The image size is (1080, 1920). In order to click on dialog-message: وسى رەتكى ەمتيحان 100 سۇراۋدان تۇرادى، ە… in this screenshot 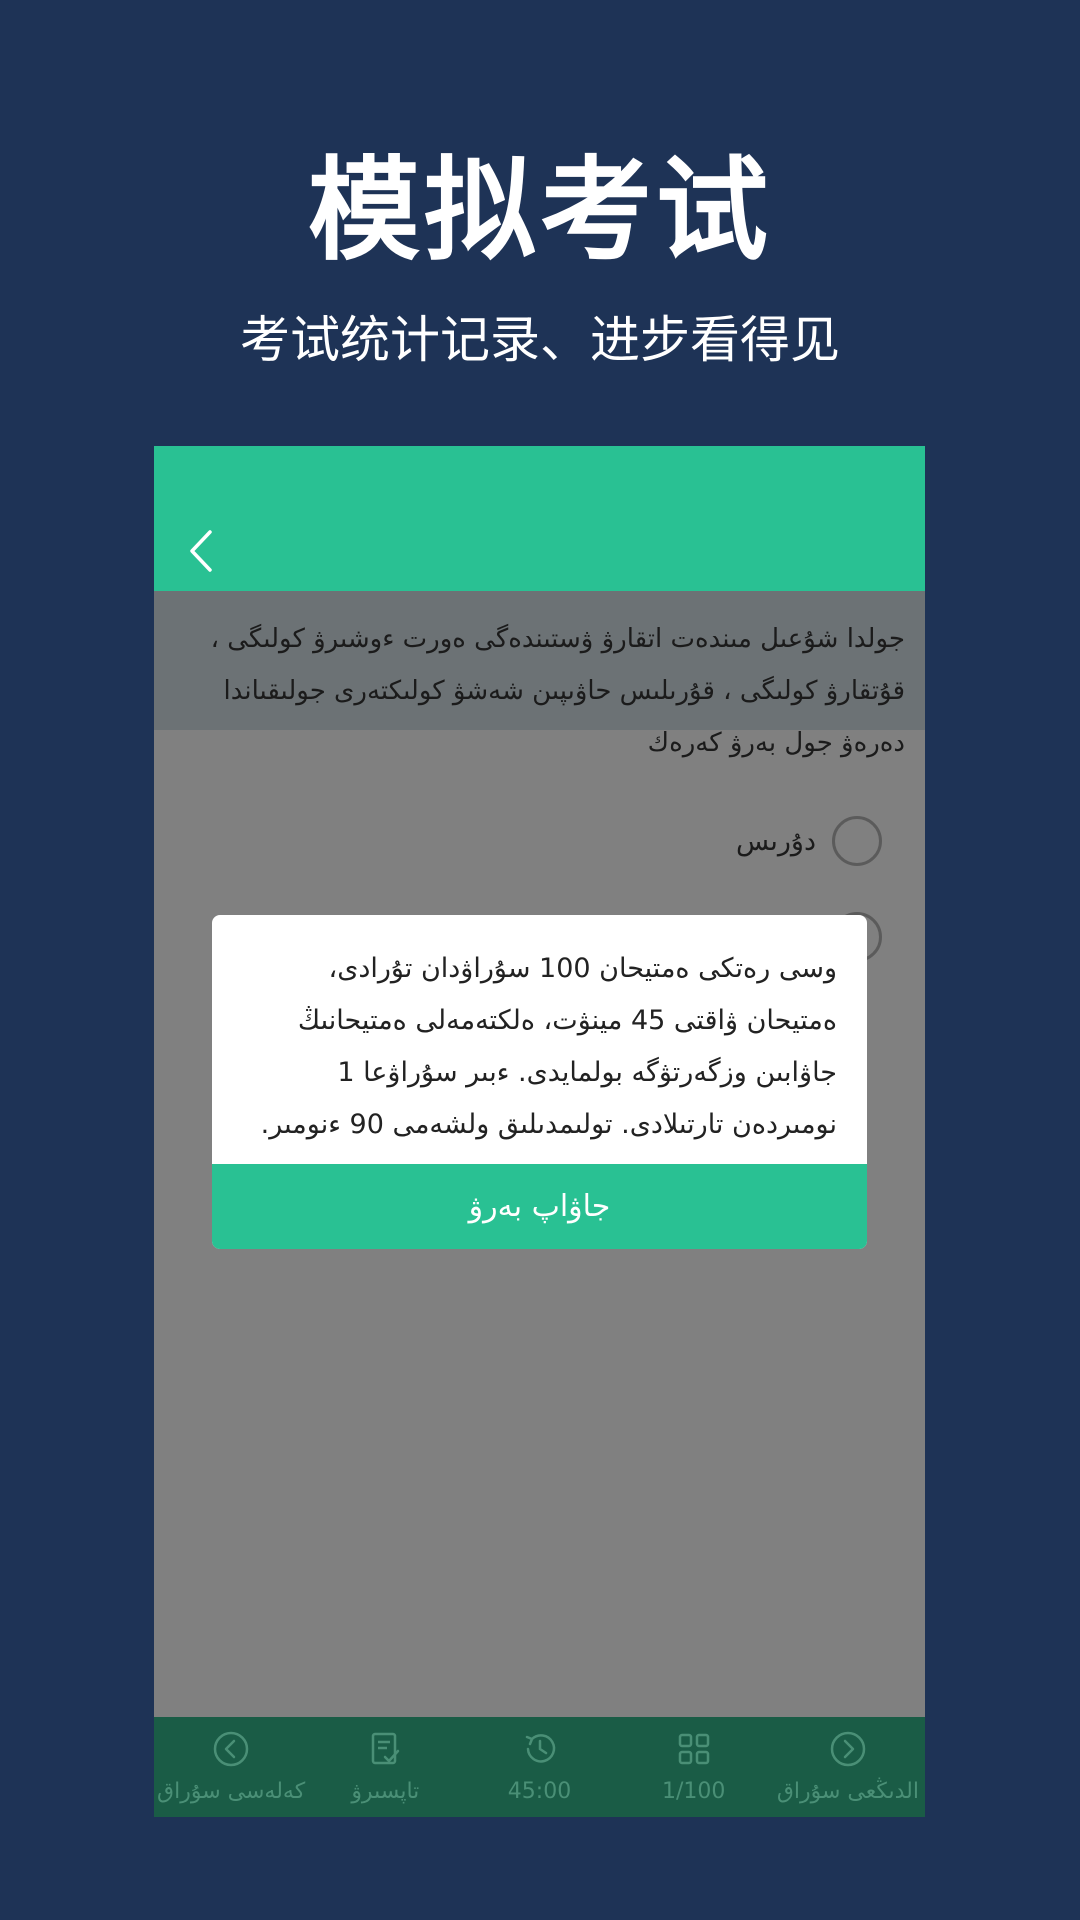, I will do `click(548, 1046)`.